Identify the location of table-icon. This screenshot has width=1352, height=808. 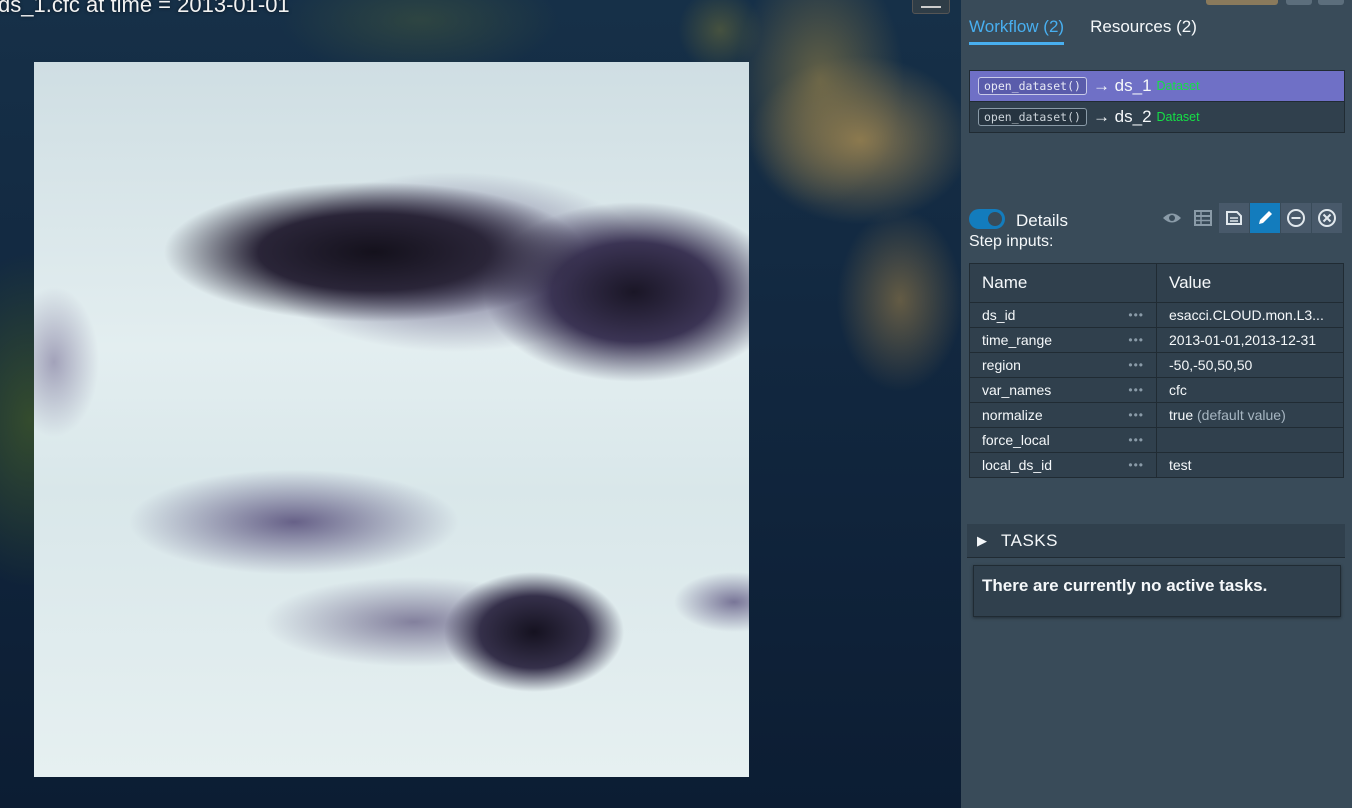
(1203, 218).